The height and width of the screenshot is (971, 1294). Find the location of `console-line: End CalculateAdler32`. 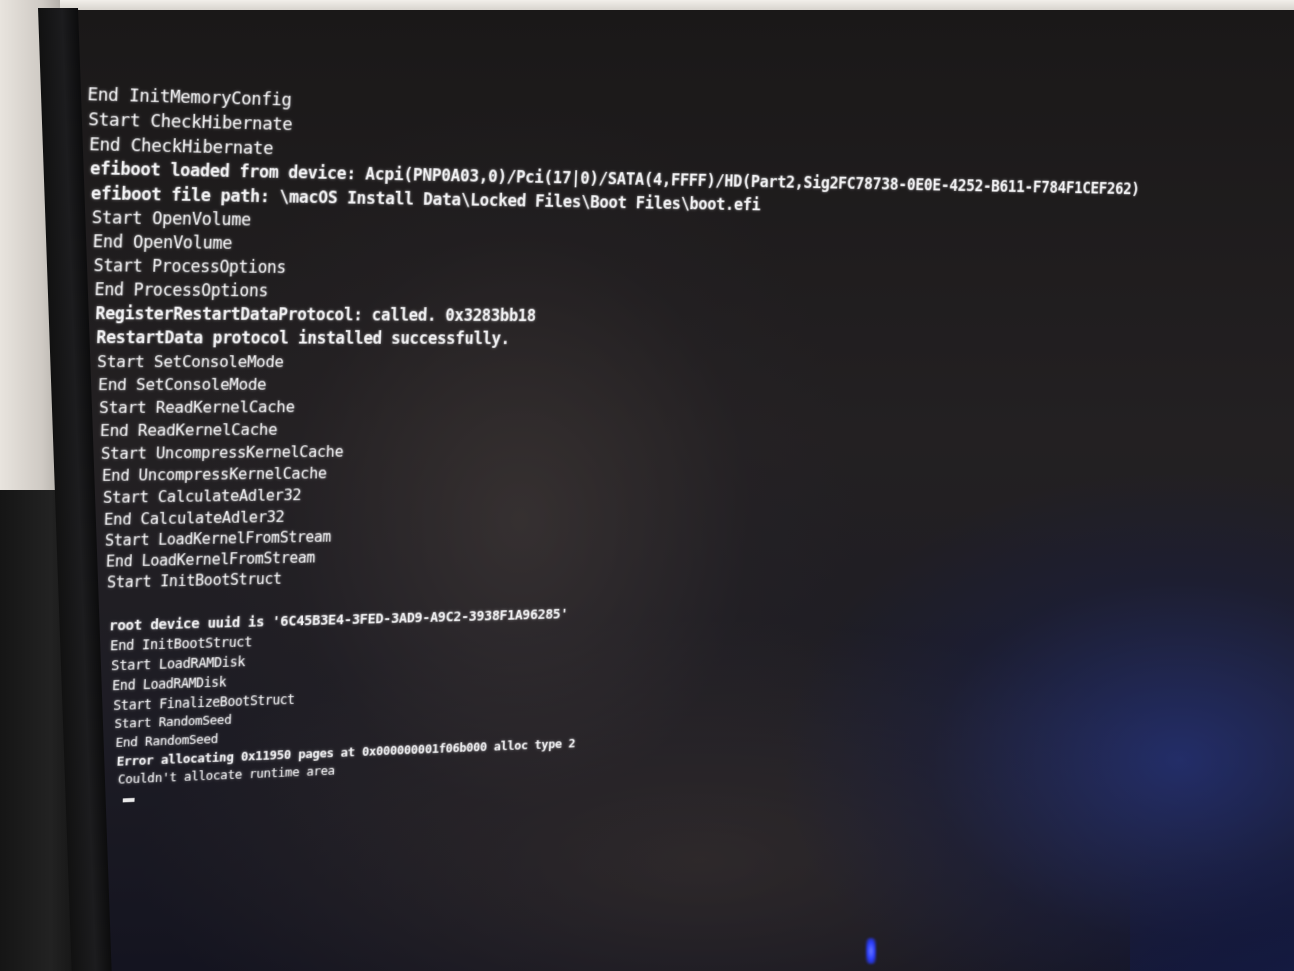

console-line: End CalculateAdler32 is located at coordinates (194, 518).